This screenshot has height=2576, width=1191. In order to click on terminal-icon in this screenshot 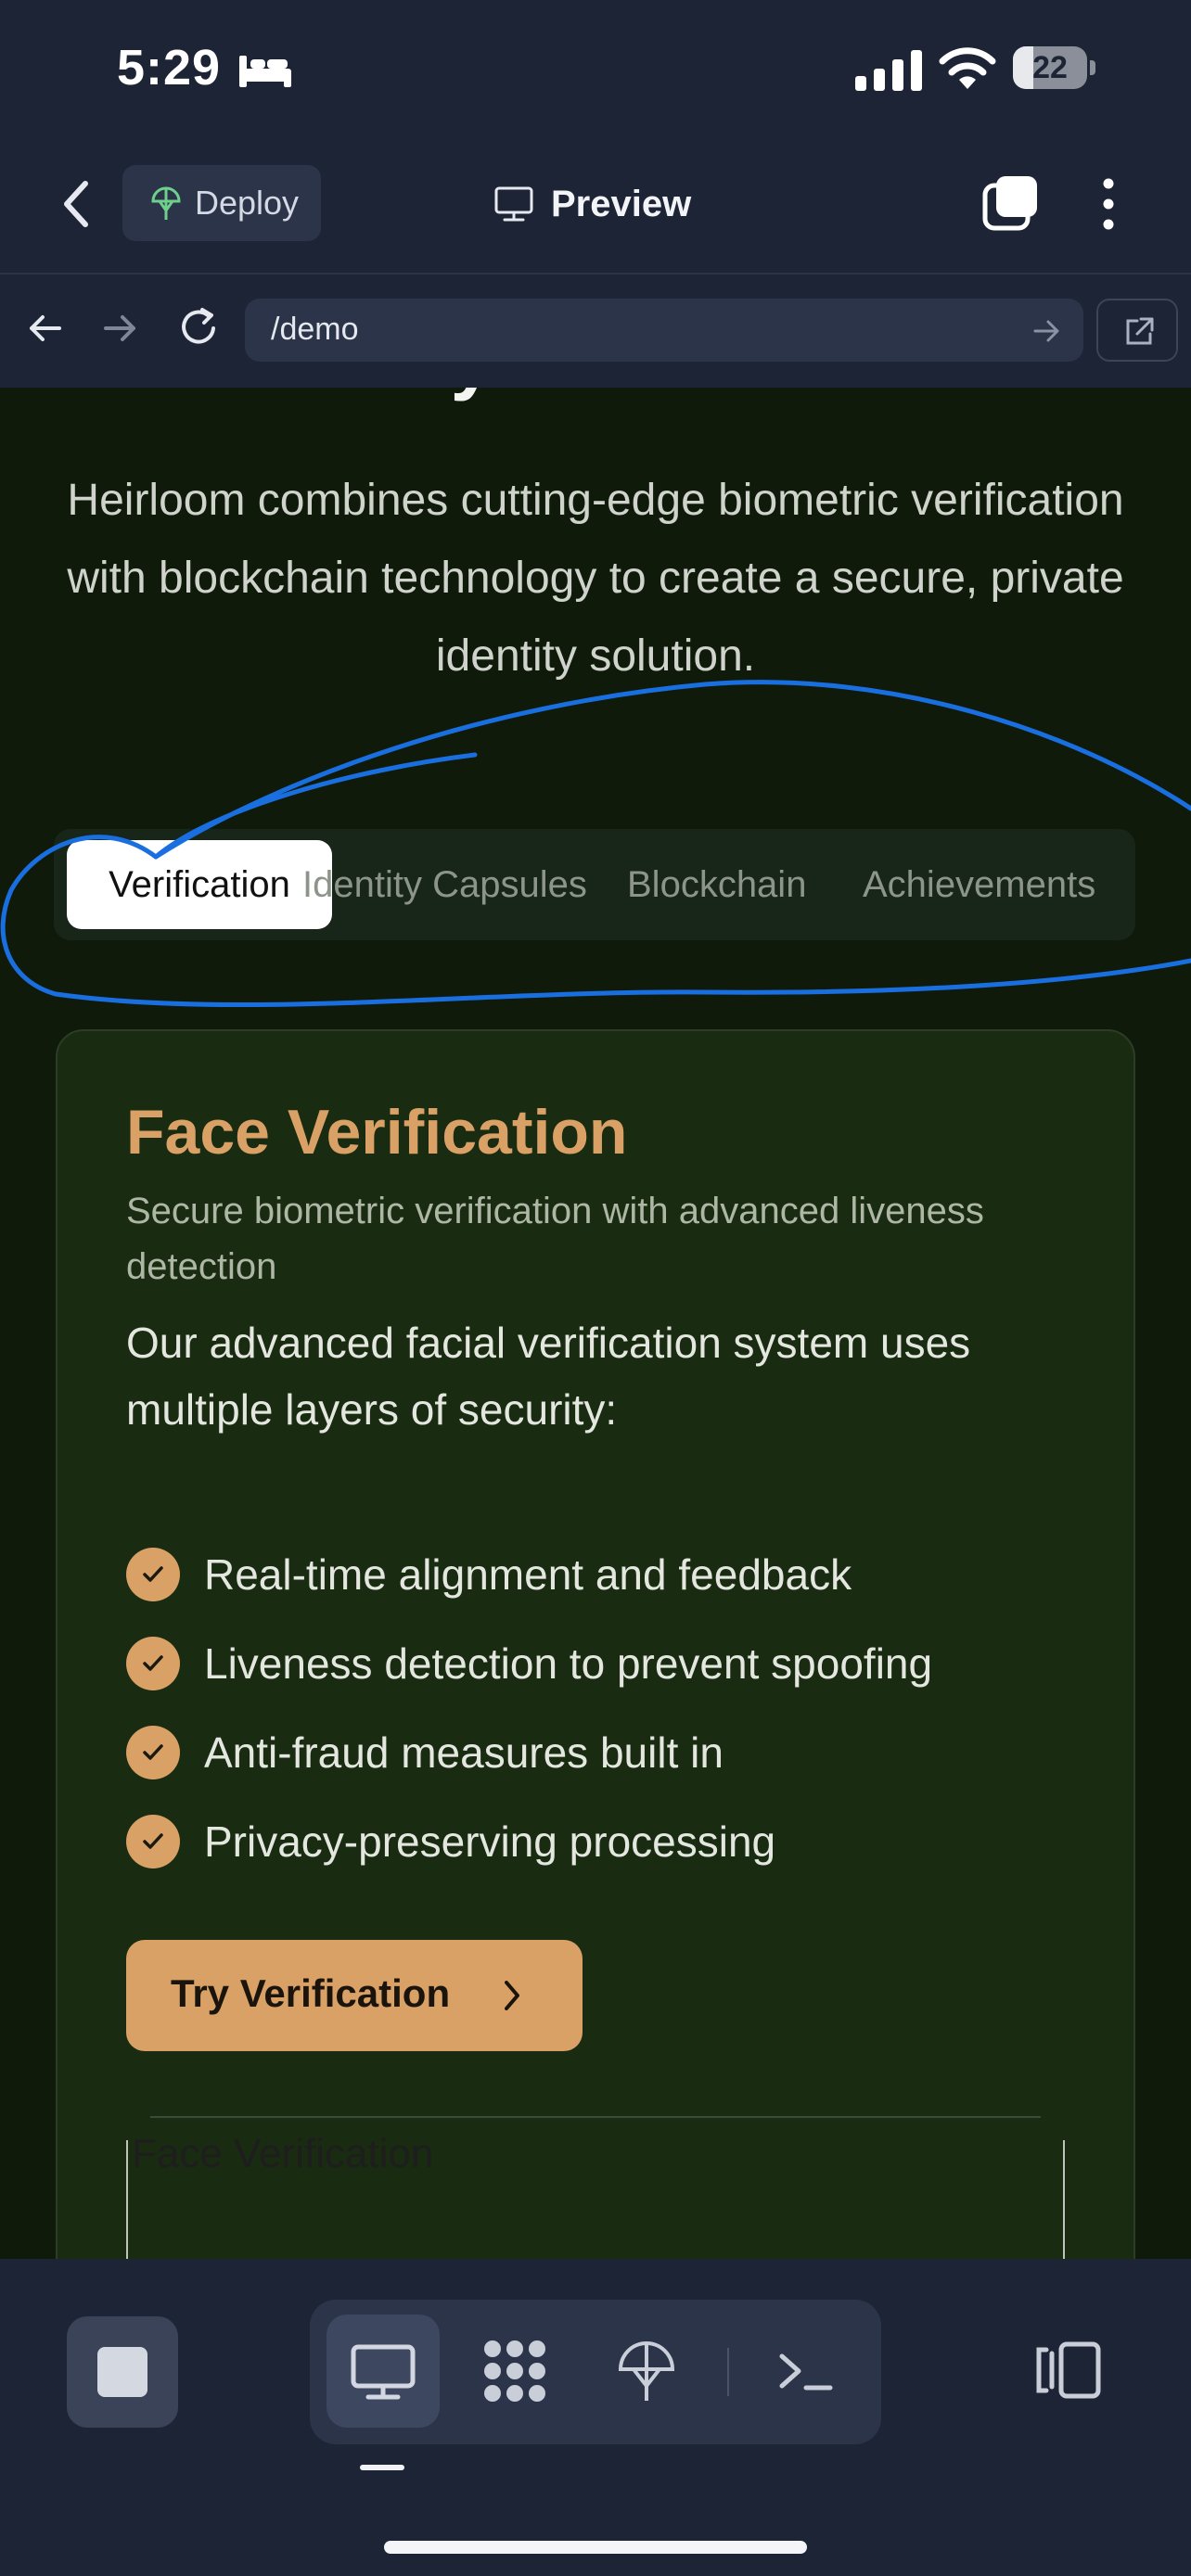, I will do `click(806, 2372)`.